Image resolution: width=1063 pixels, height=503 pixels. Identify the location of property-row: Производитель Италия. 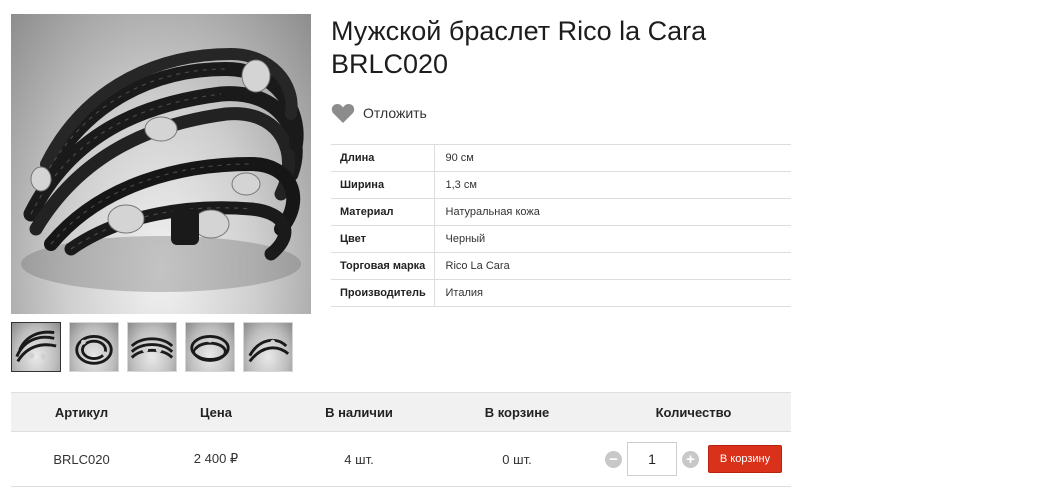
(561, 293).